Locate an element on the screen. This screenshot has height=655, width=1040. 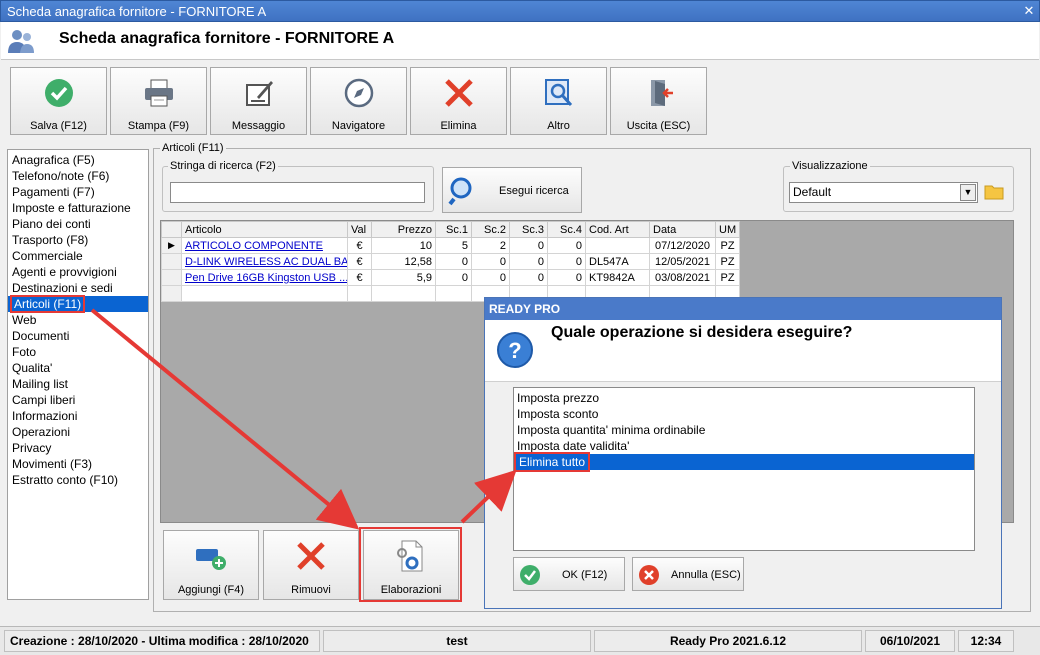
sidebar-item-label: Privacy is located at coordinates (32, 448).